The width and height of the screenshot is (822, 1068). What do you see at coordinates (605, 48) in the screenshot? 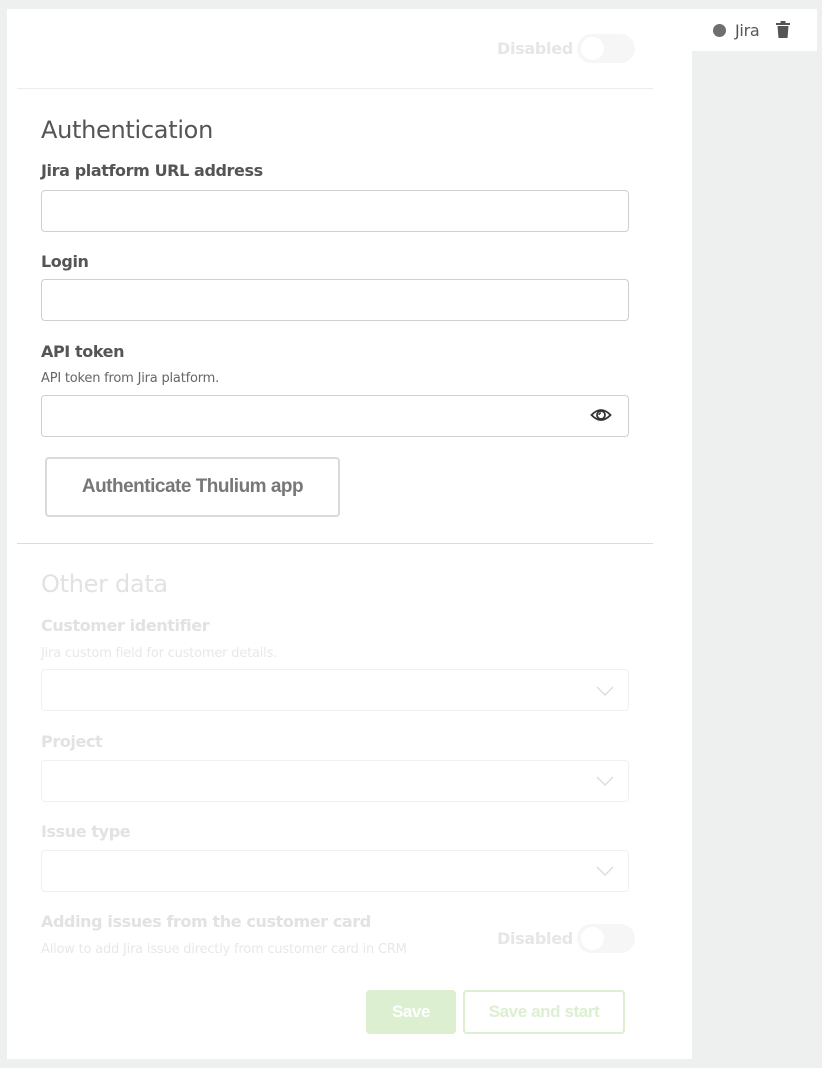
I see `integration-enable-toggle` at bounding box center [605, 48].